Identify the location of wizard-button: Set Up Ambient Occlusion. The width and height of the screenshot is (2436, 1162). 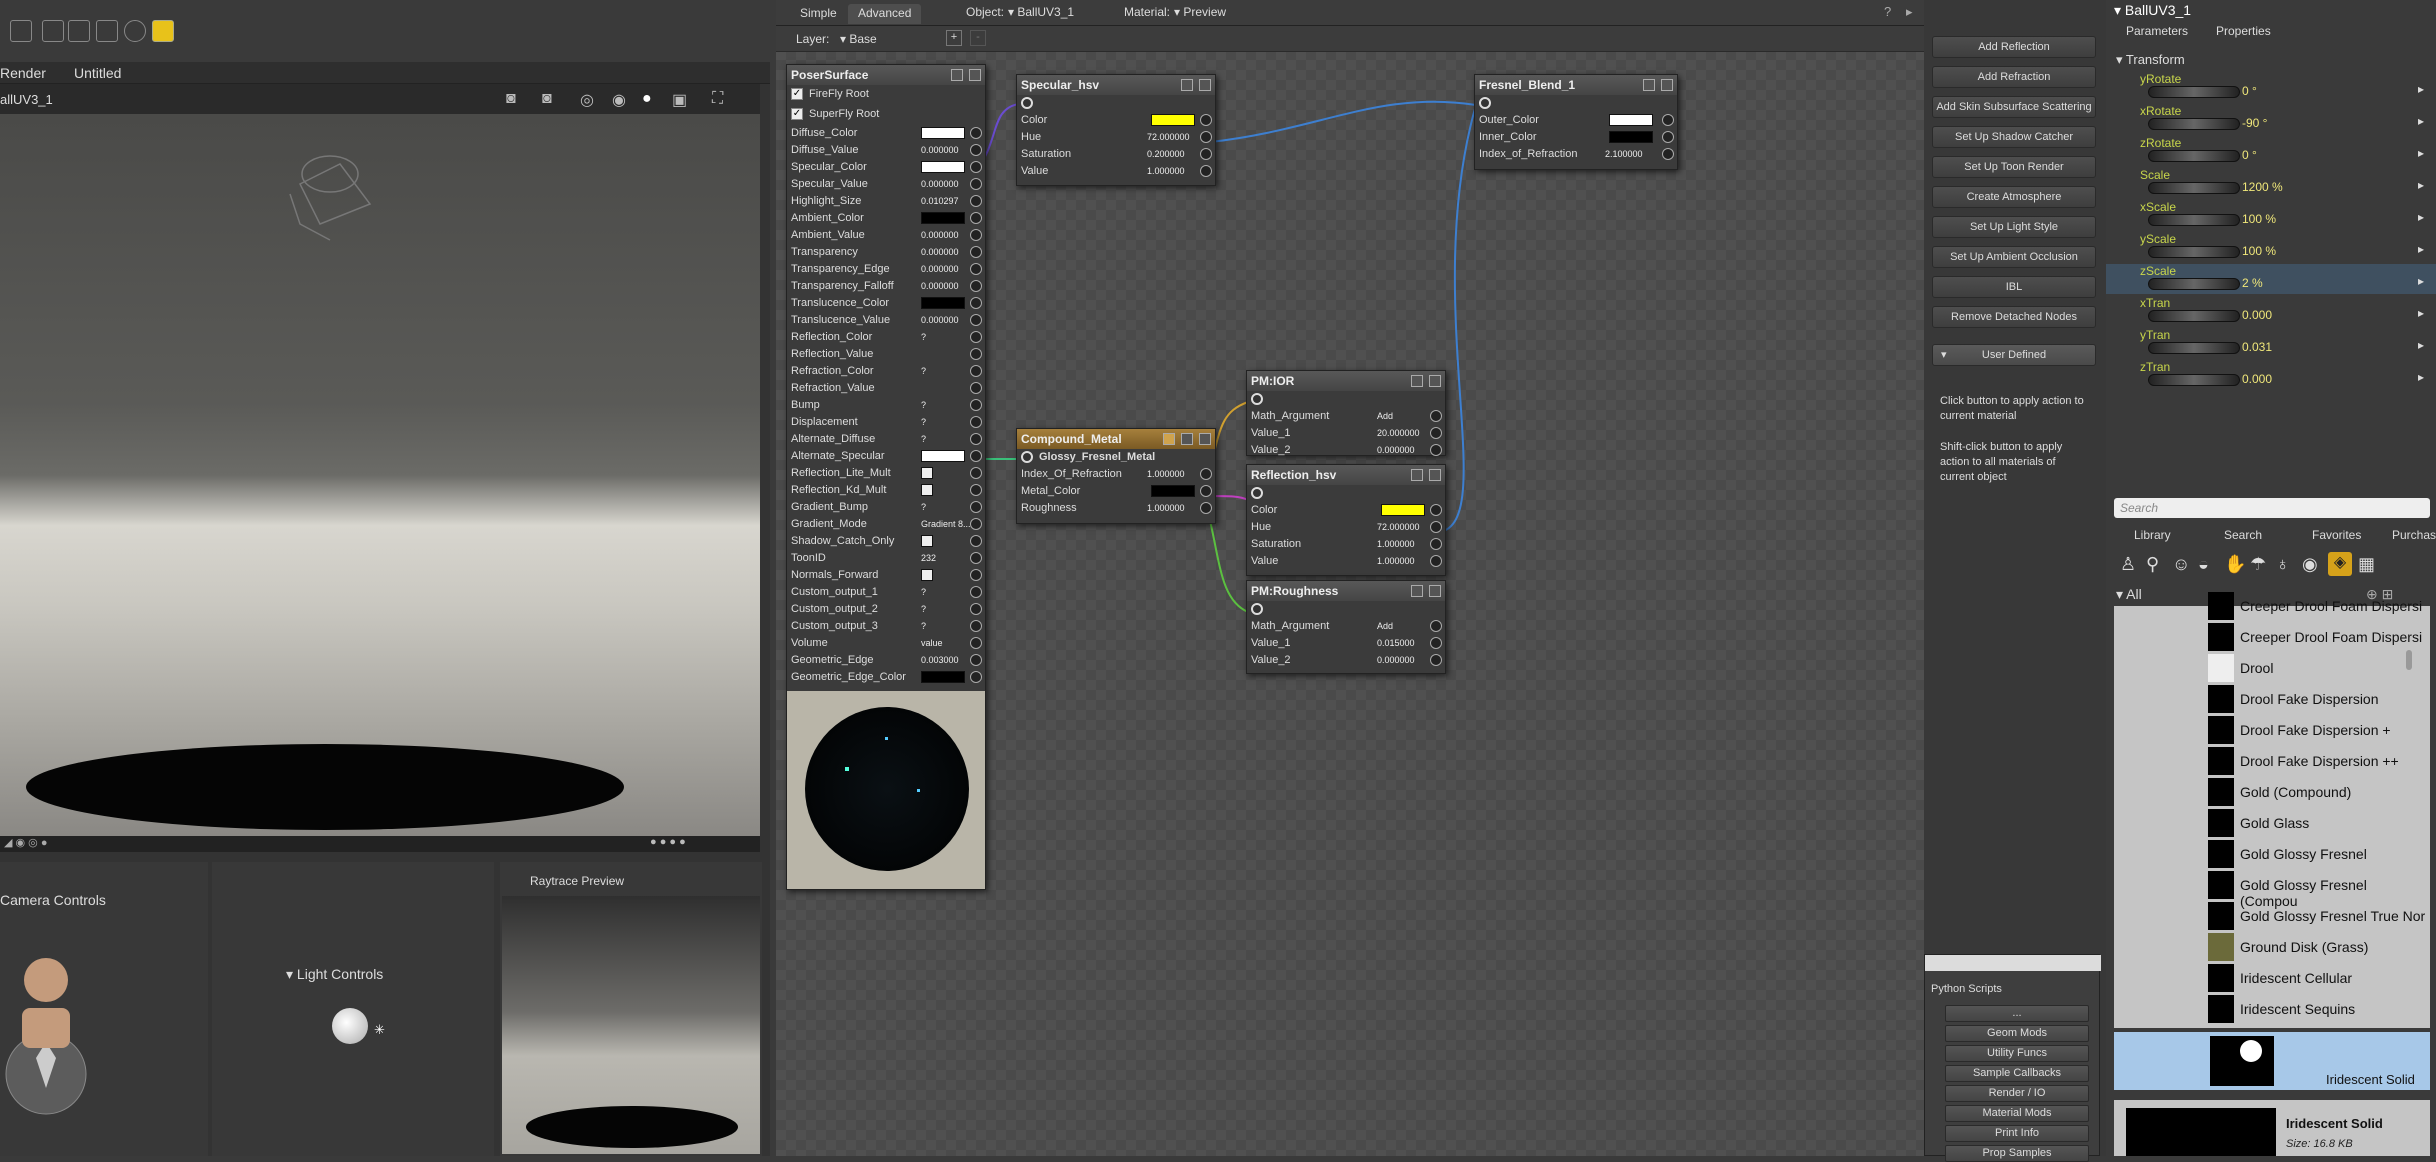
(2014, 257).